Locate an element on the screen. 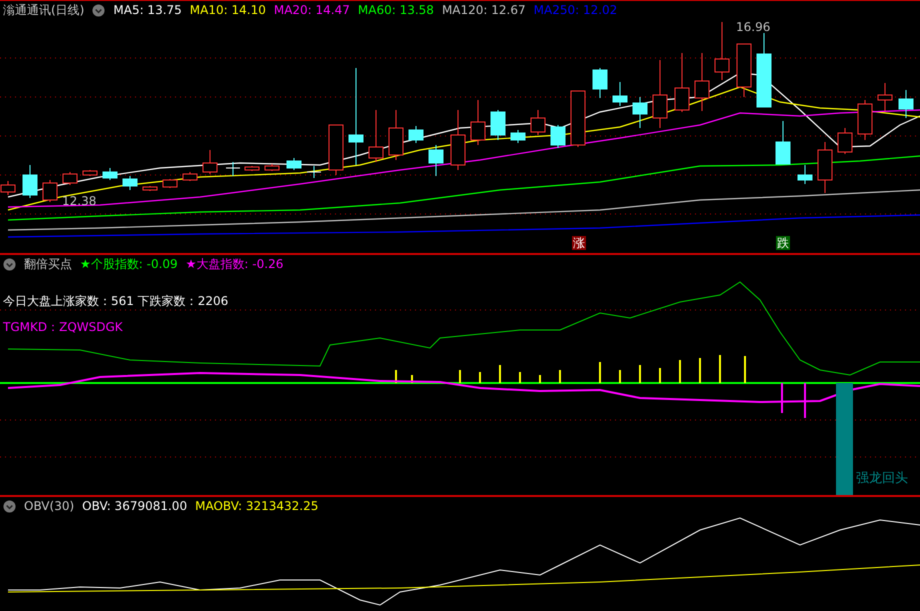  indicator-value: MA5: 13.75 is located at coordinates (147, 10).